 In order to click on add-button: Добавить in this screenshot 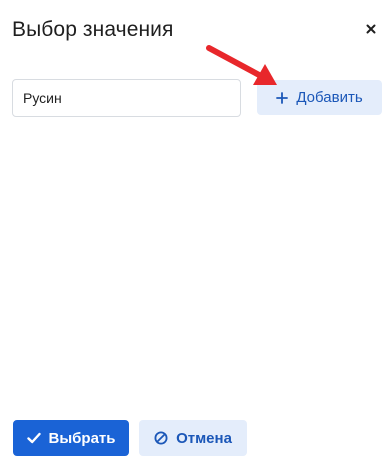, I will do `click(319, 97)`.